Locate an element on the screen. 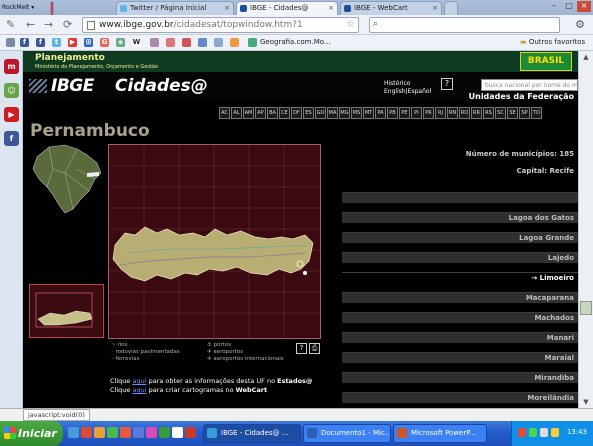 Image resolution: width=593 pixels, height=446 pixels. uf-button-al: AL is located at coordinates (236, 113).